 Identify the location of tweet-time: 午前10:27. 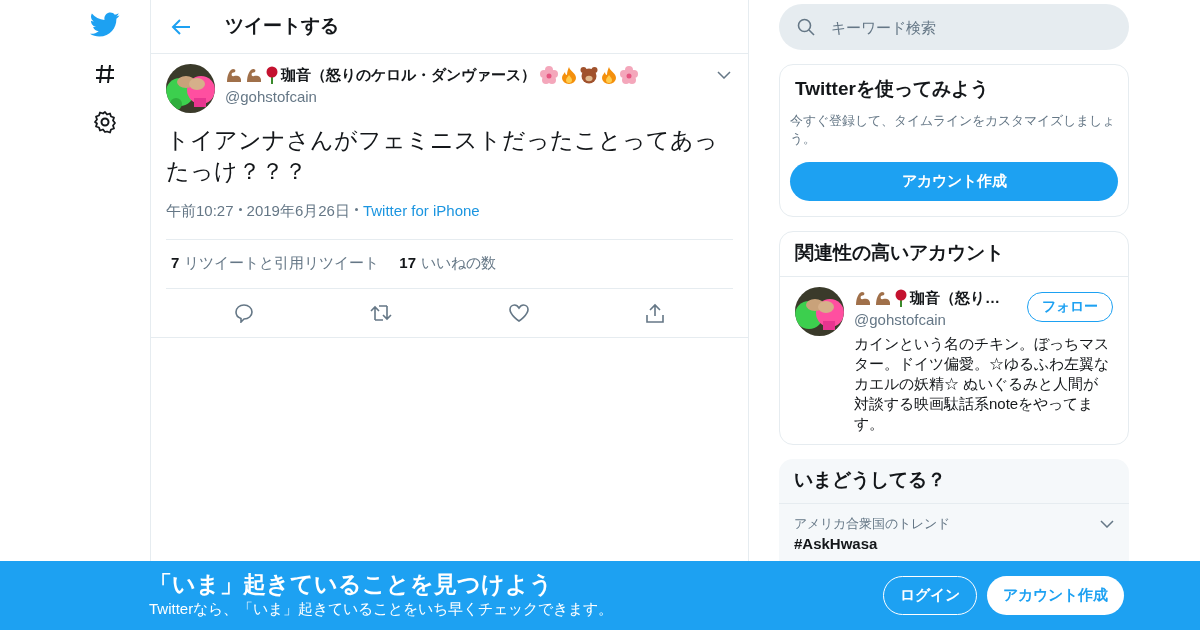
(200, 211).